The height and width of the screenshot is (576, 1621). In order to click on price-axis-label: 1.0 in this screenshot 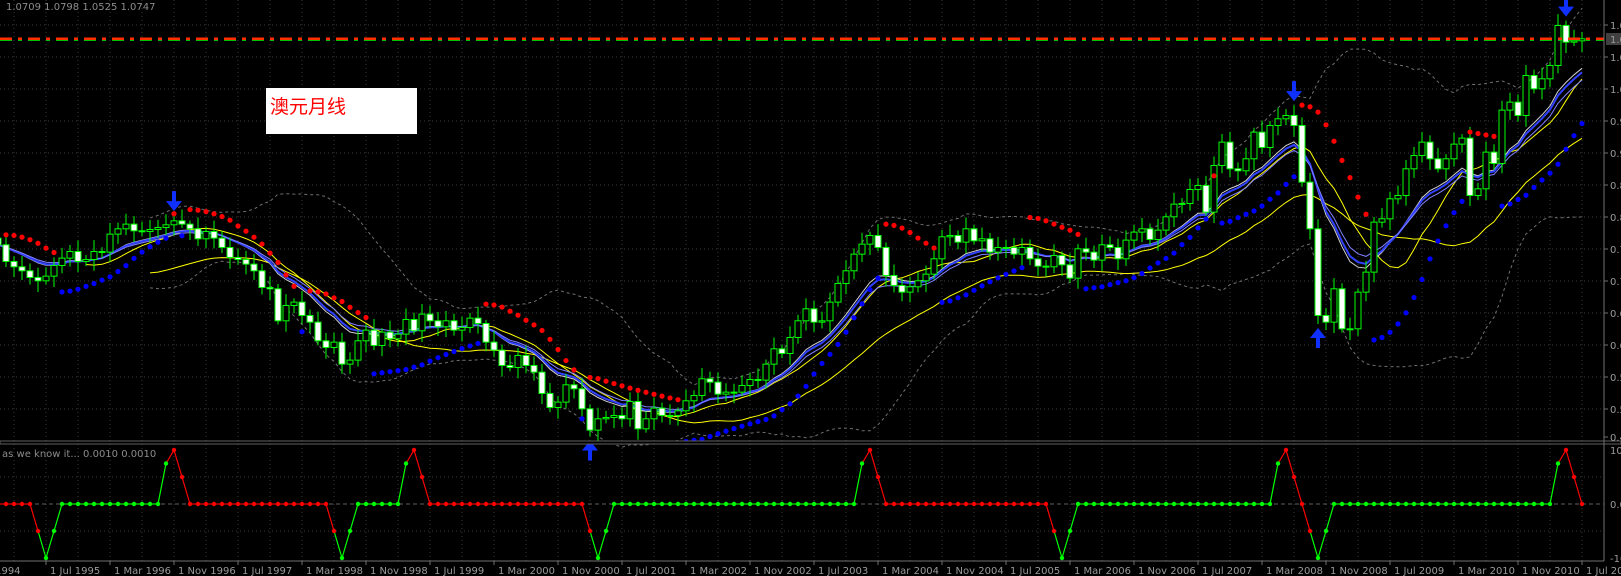, I will do `click(1615, 90)`.